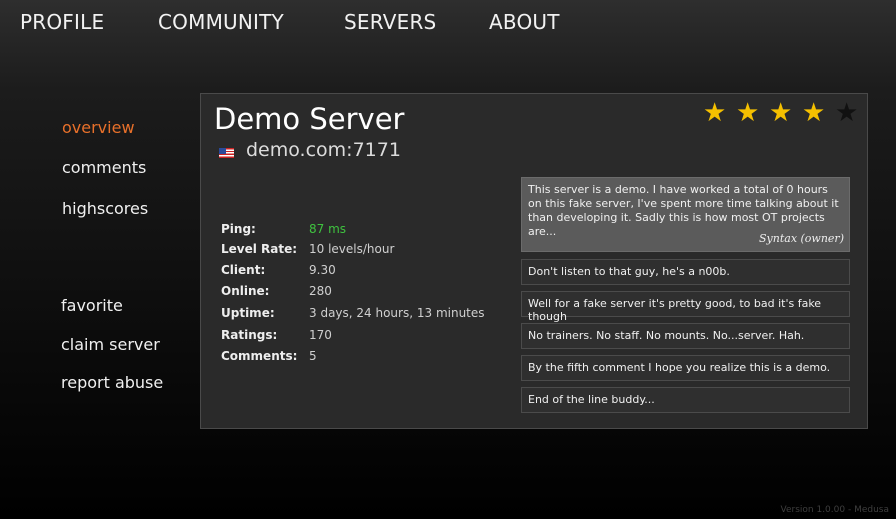 The width and height of the screenshot is (896, 519). What do you see at coordinates (846, 113) in the screenshot?
I see `star-empty-icon: ★` at bounding box center [846, 113].